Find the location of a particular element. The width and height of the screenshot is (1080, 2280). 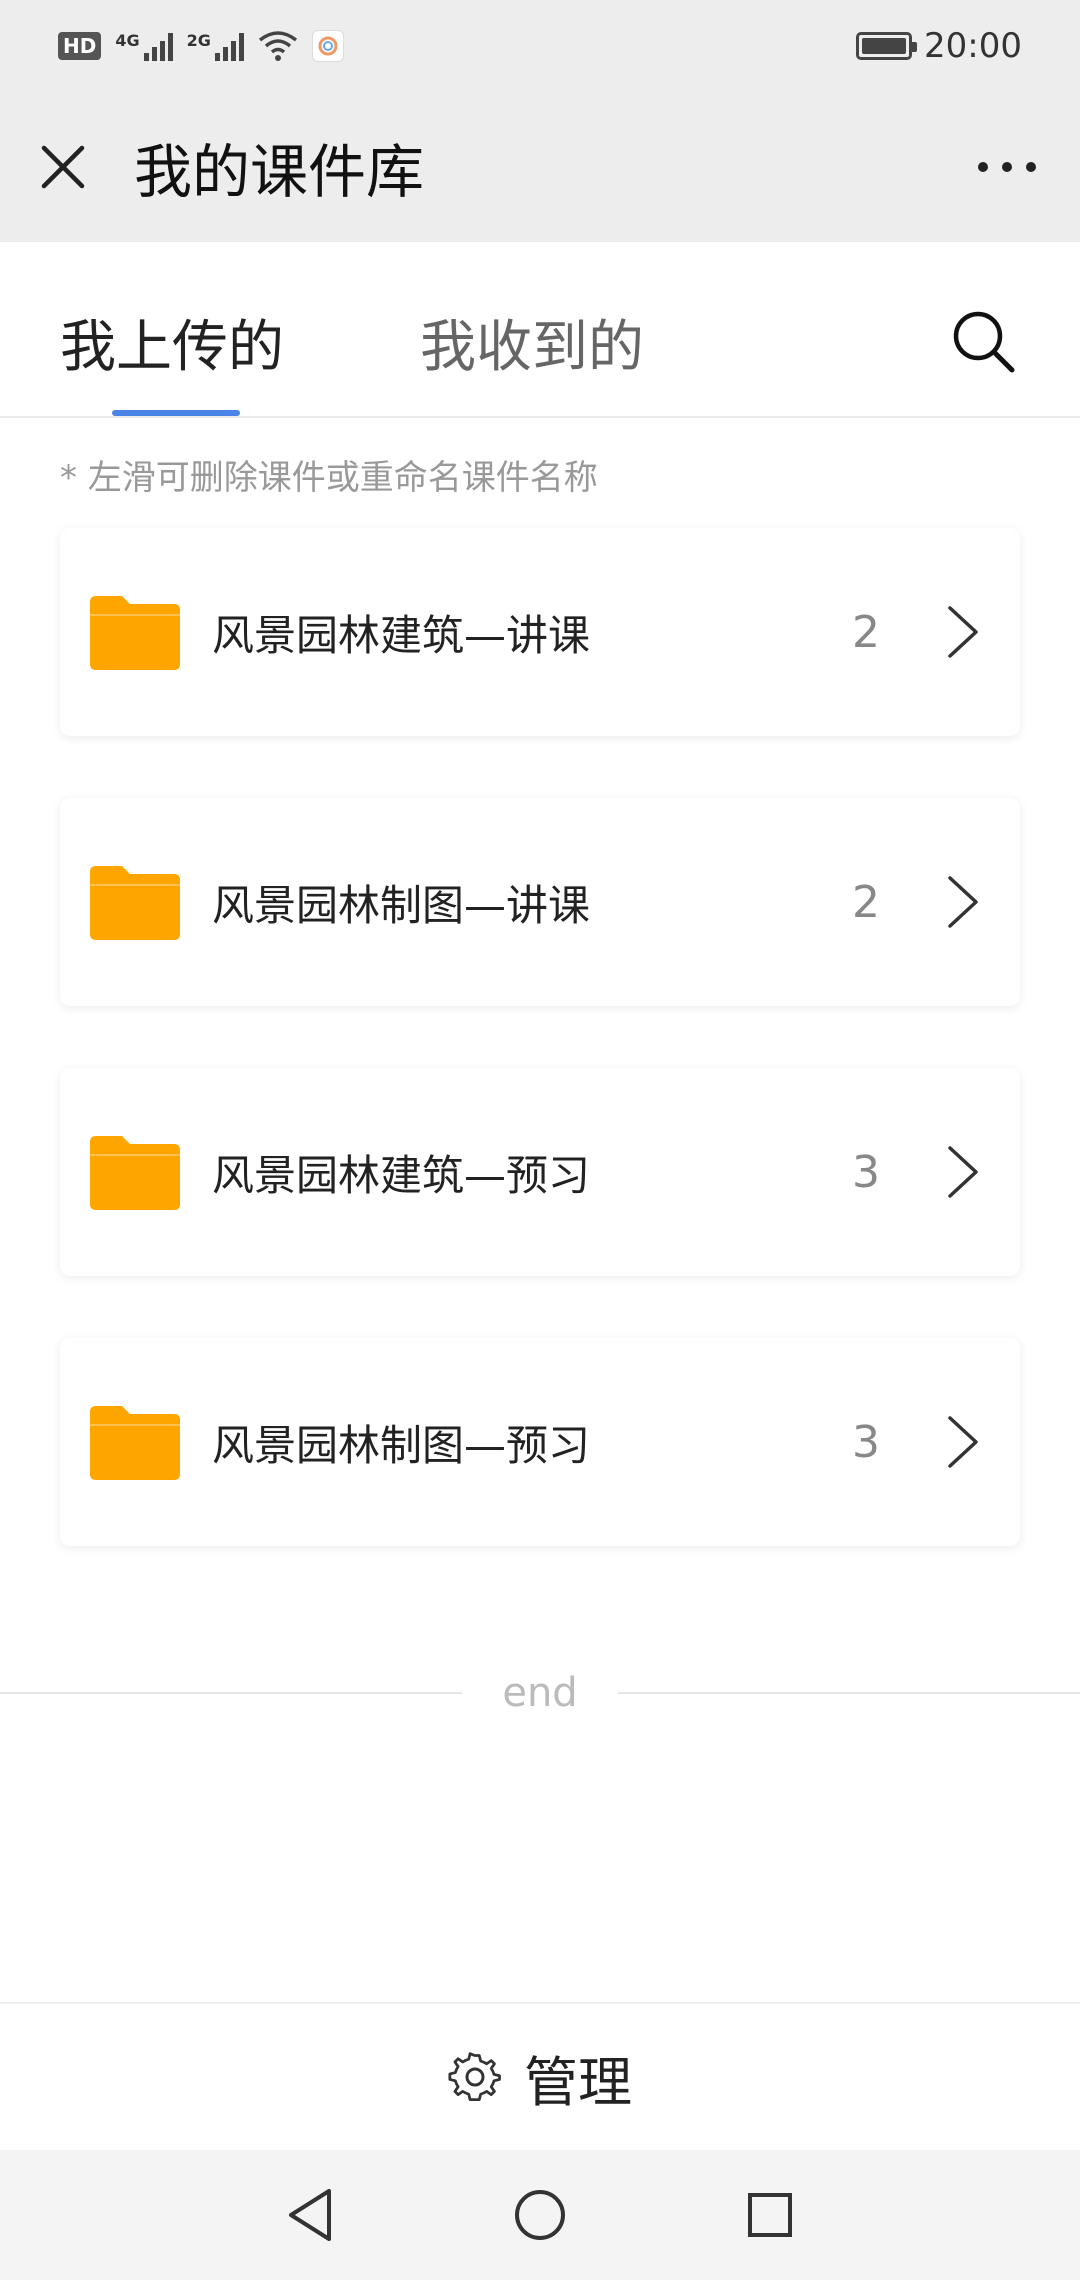

gear-icon is located at coordinates (474, 2077).